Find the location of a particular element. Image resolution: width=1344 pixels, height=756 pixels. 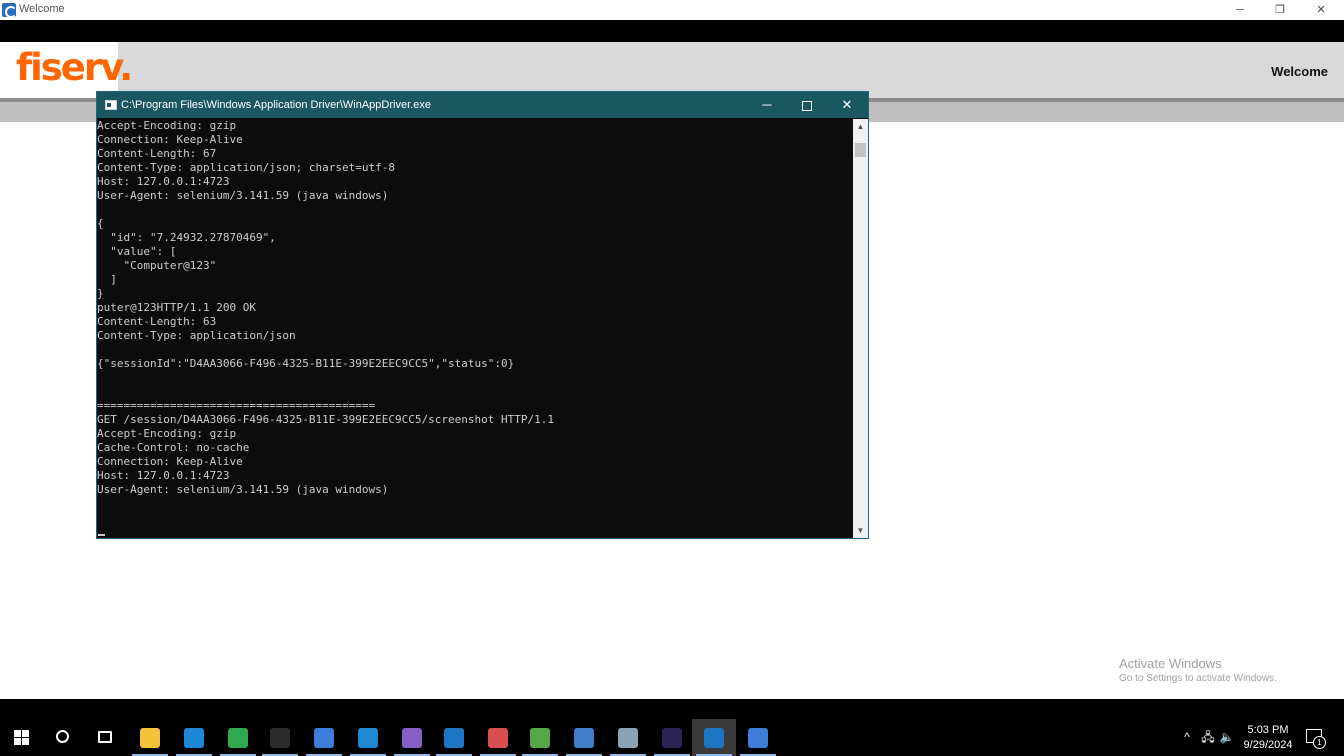

taskbar-app-shortcut is located at coordinates (324, 737).